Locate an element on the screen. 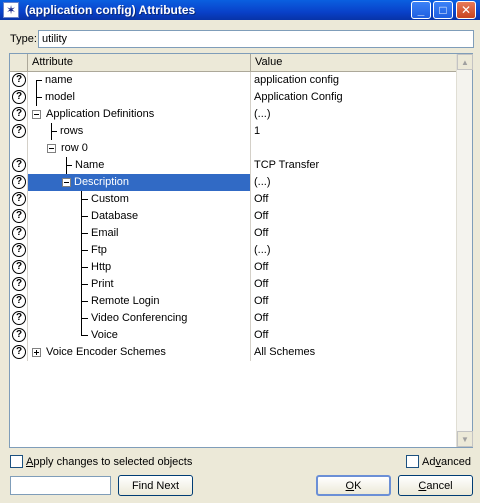  minimize-button: _ is located at coordinates (421, 10).